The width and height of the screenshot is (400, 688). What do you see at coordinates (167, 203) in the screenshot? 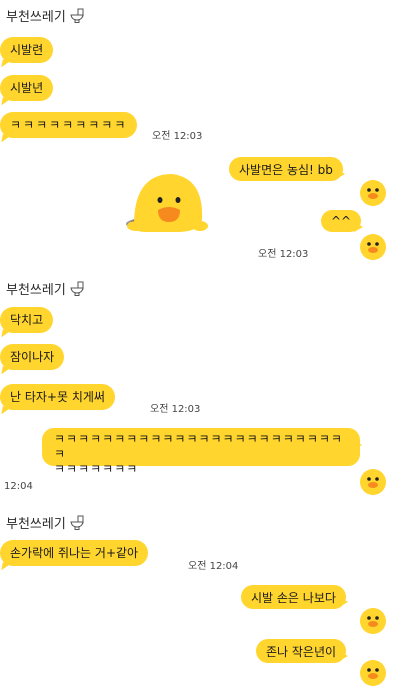
I see `sally-duck-sticker` at bounding box center [167, 203].